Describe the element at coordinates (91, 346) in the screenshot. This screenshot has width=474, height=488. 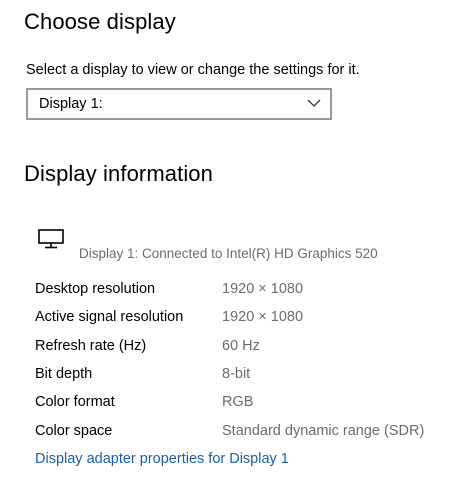
I see `info-label: Refresh rate (Hz)` at that location.